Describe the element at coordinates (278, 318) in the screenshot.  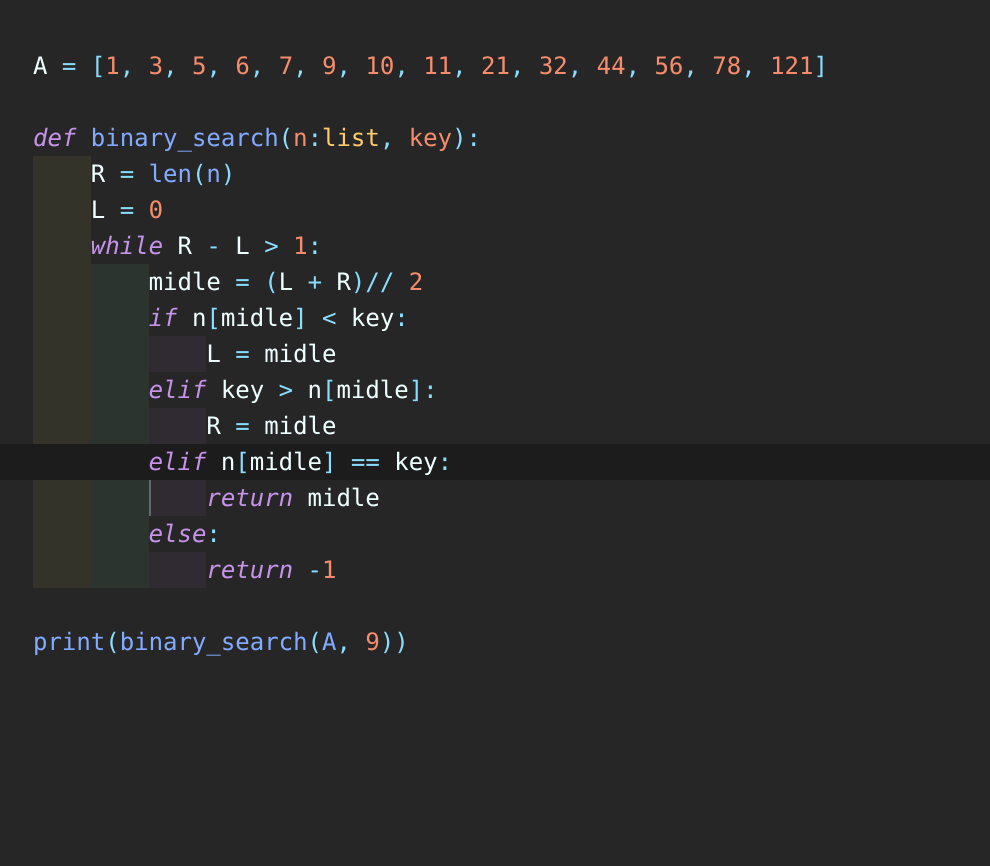
I see `code-line: if n[midle] < key:` at that location.